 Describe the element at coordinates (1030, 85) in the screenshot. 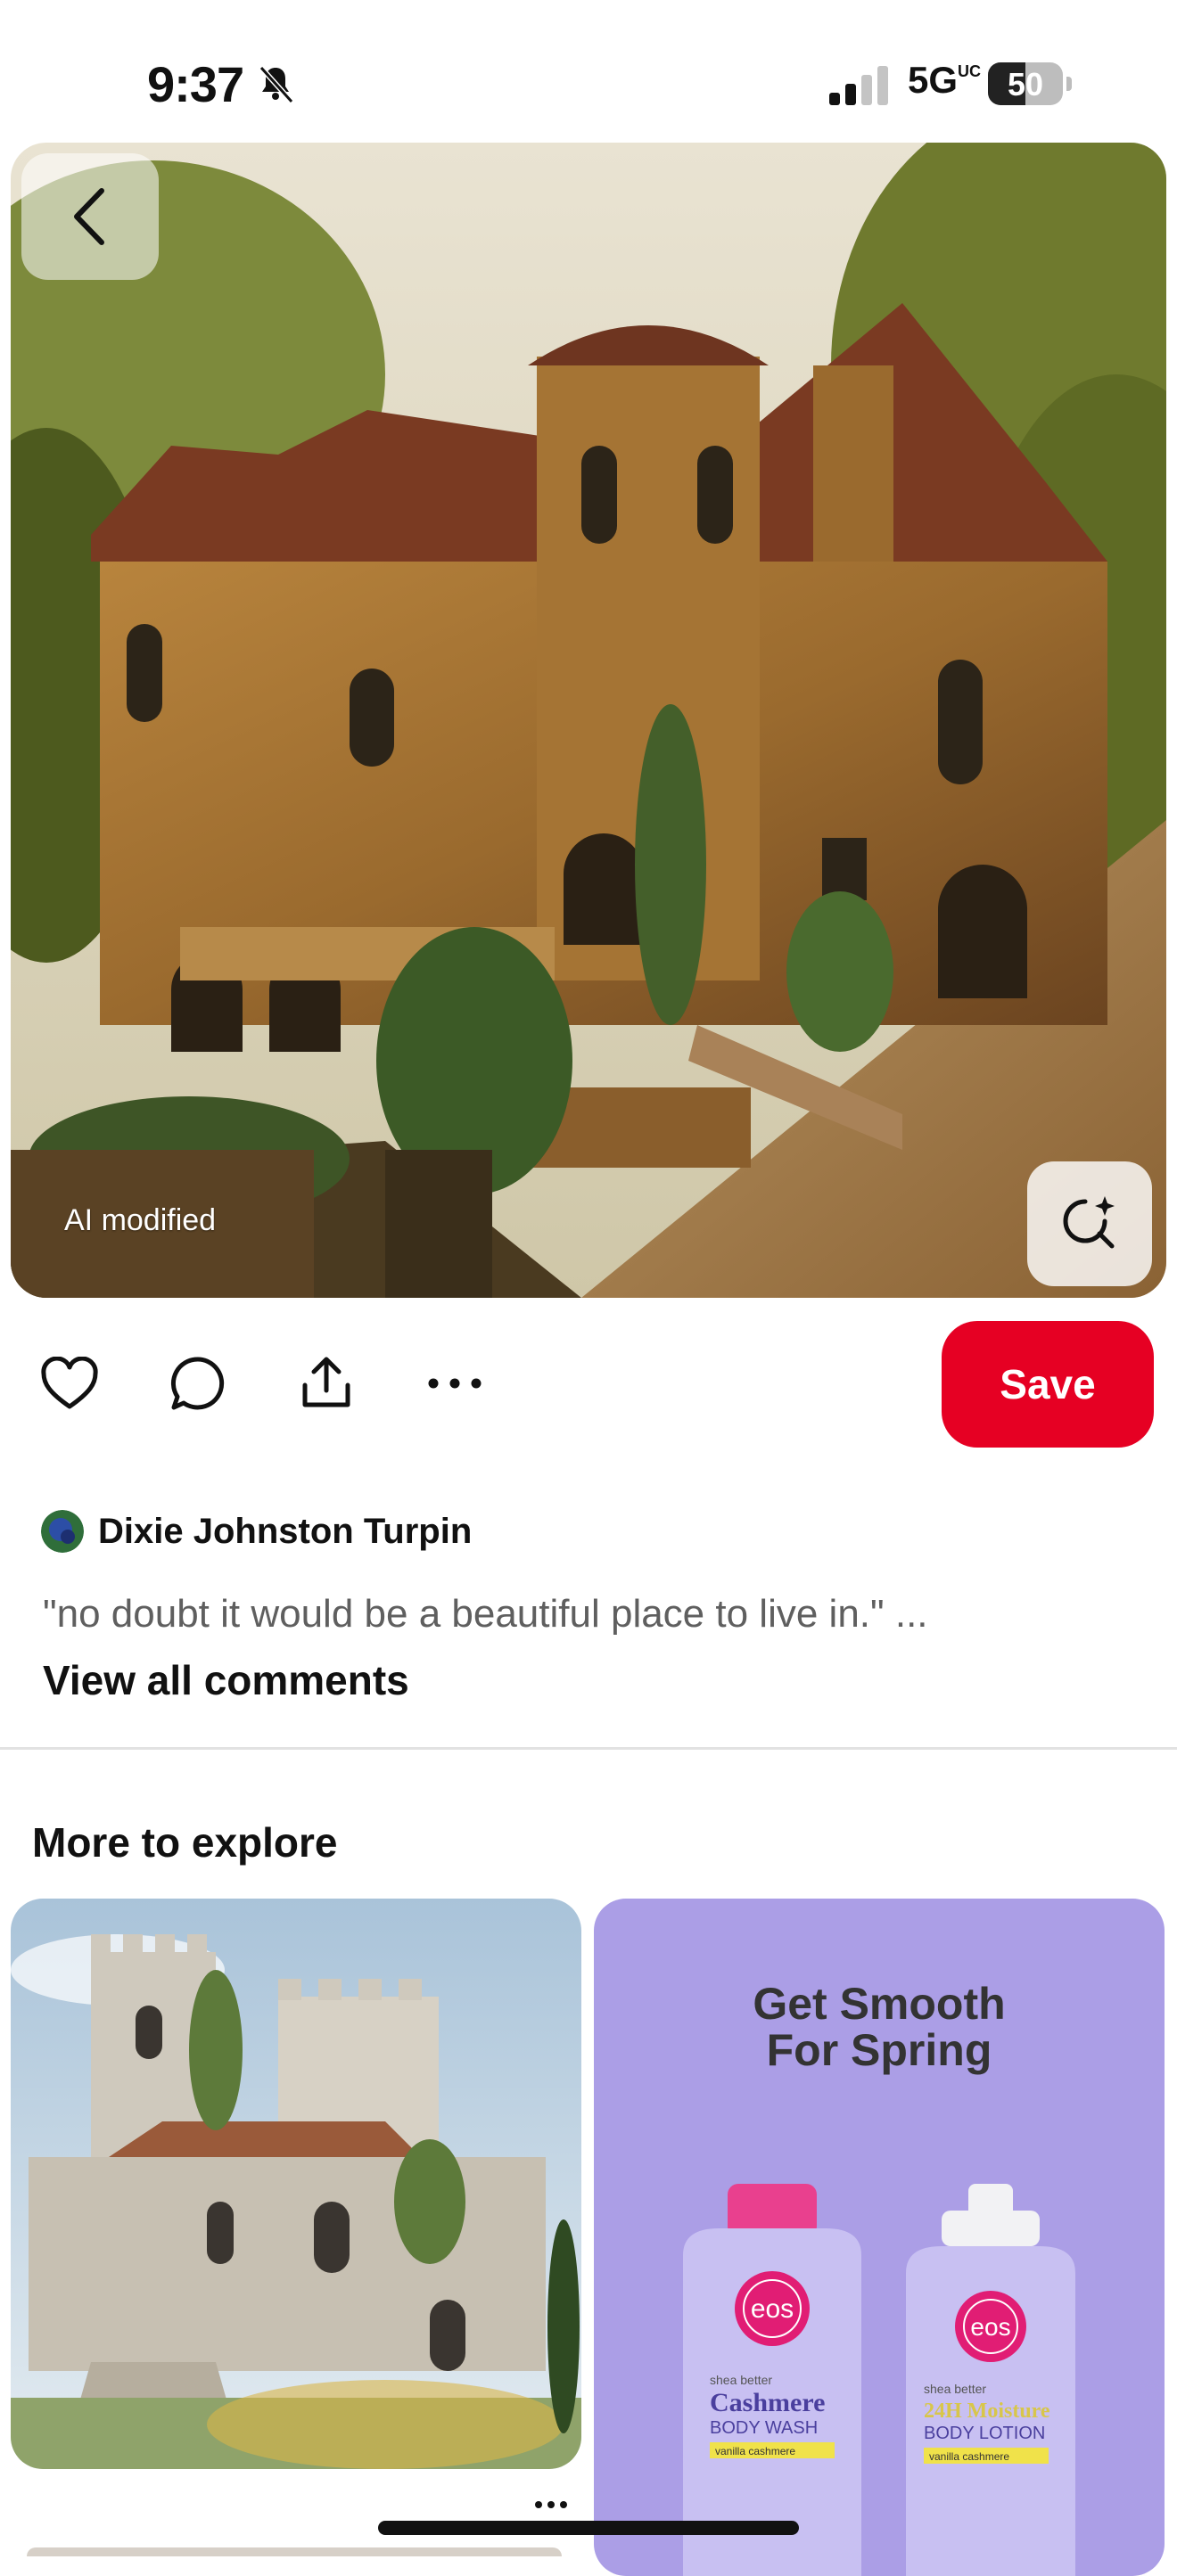

I see `battery-indicator: 50` at that location.